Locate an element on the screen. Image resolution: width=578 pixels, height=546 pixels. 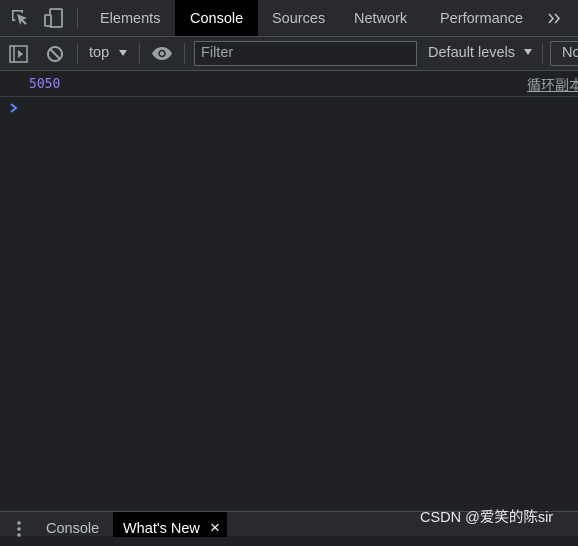
sidebar-toggle-icon is located at coordinates (18, 54).